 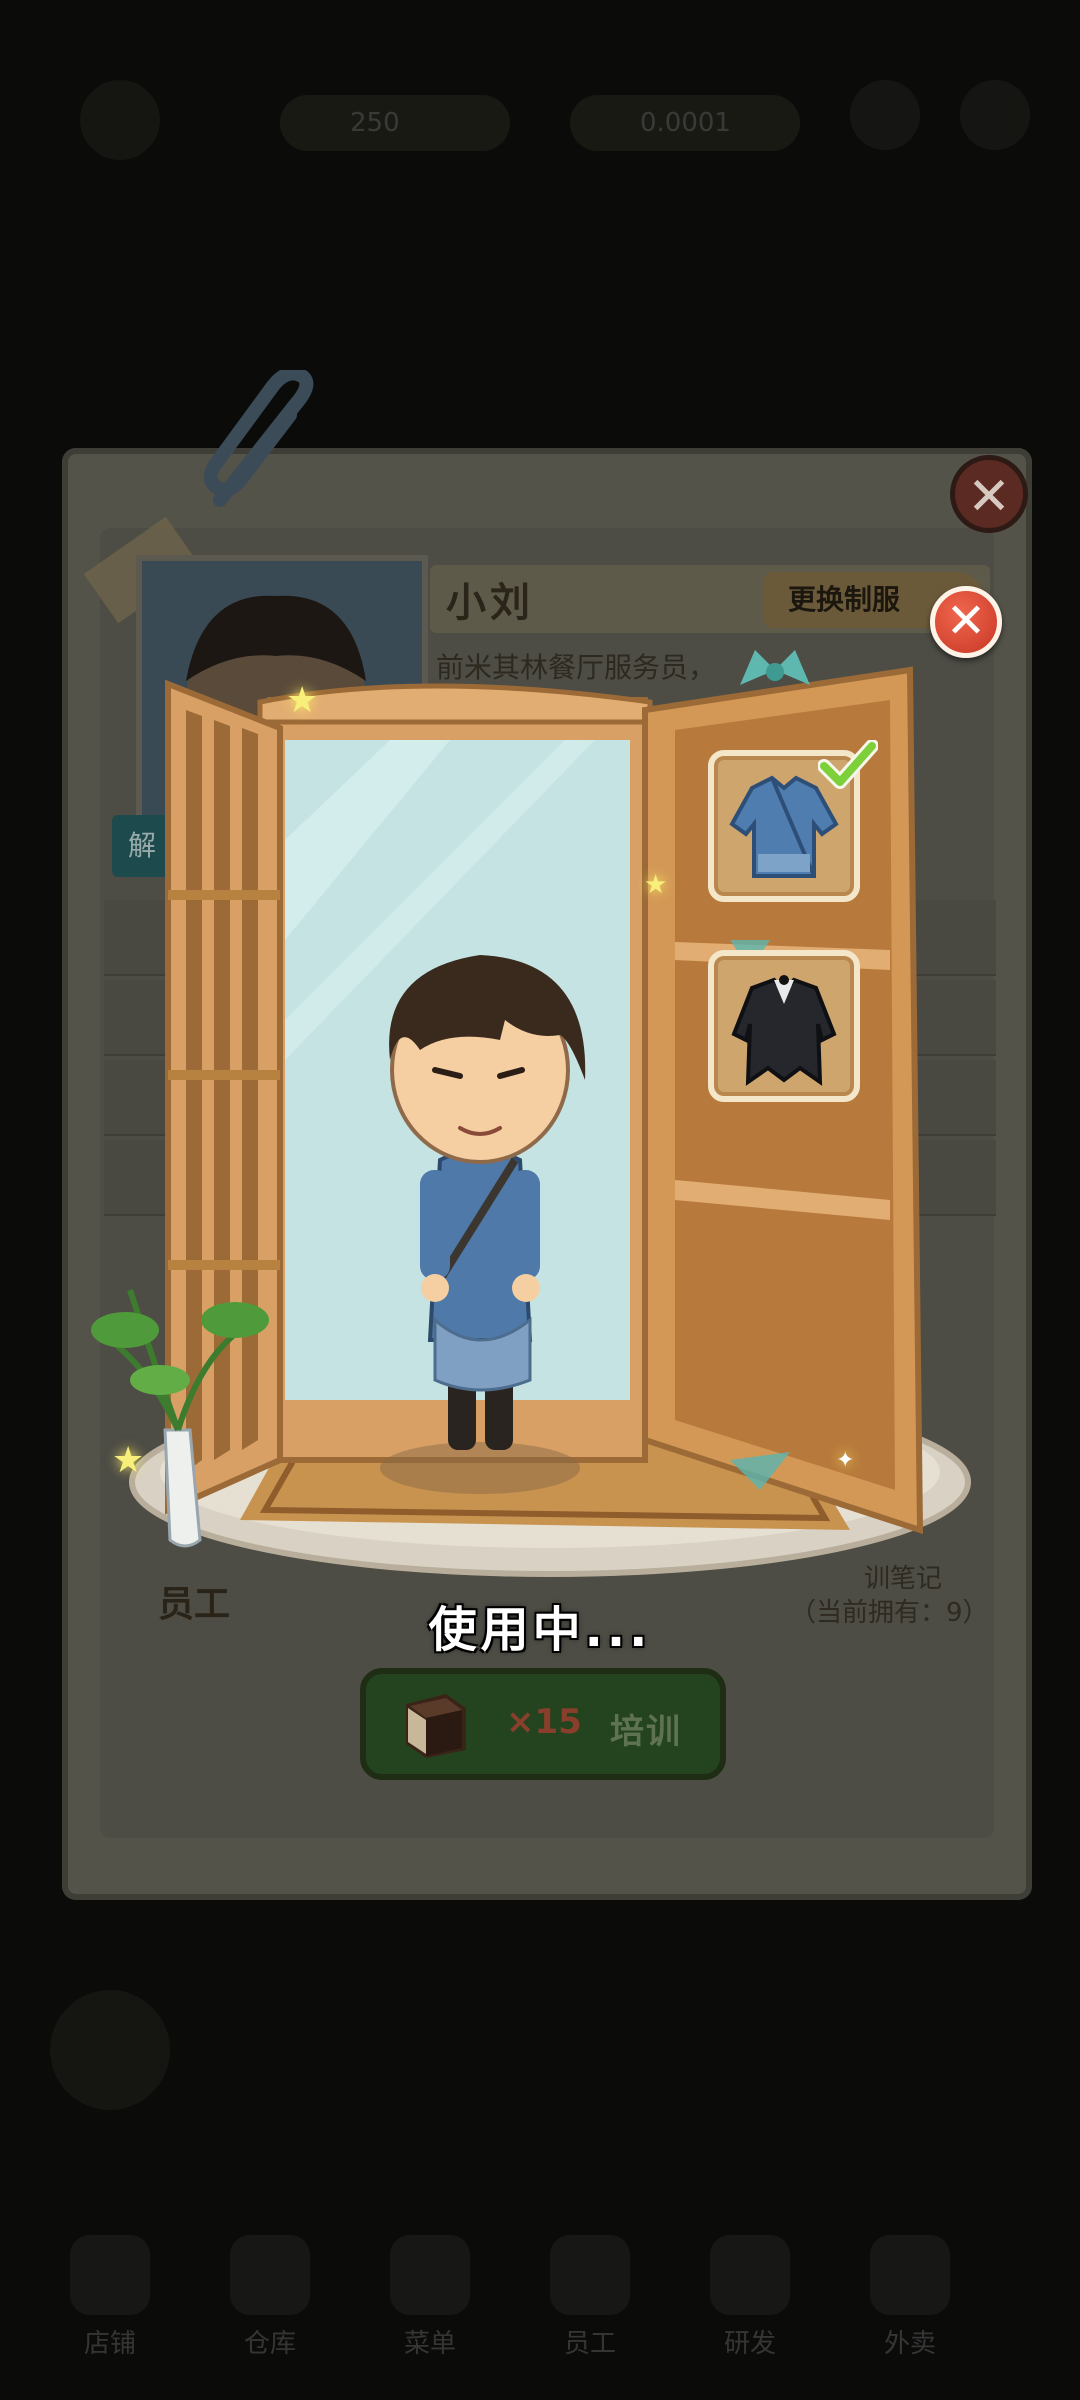 What do you see at coordinates (590, 2275) in the screenshot?
I see `staff-icon` at bounding box center [590, 2275].